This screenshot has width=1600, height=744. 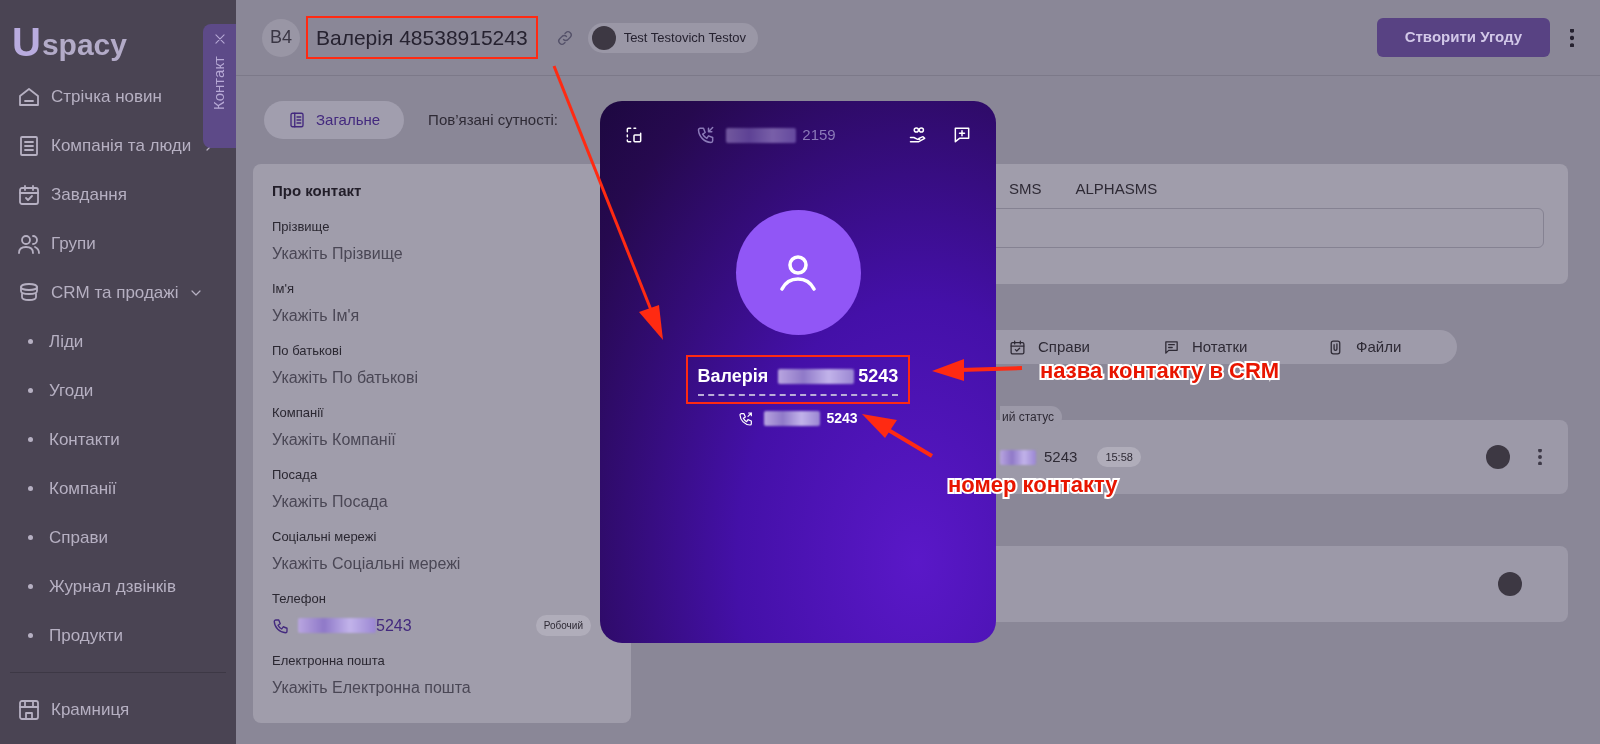 I want to click on sidebar-item: Крамниця, so click(x=100, y=709).